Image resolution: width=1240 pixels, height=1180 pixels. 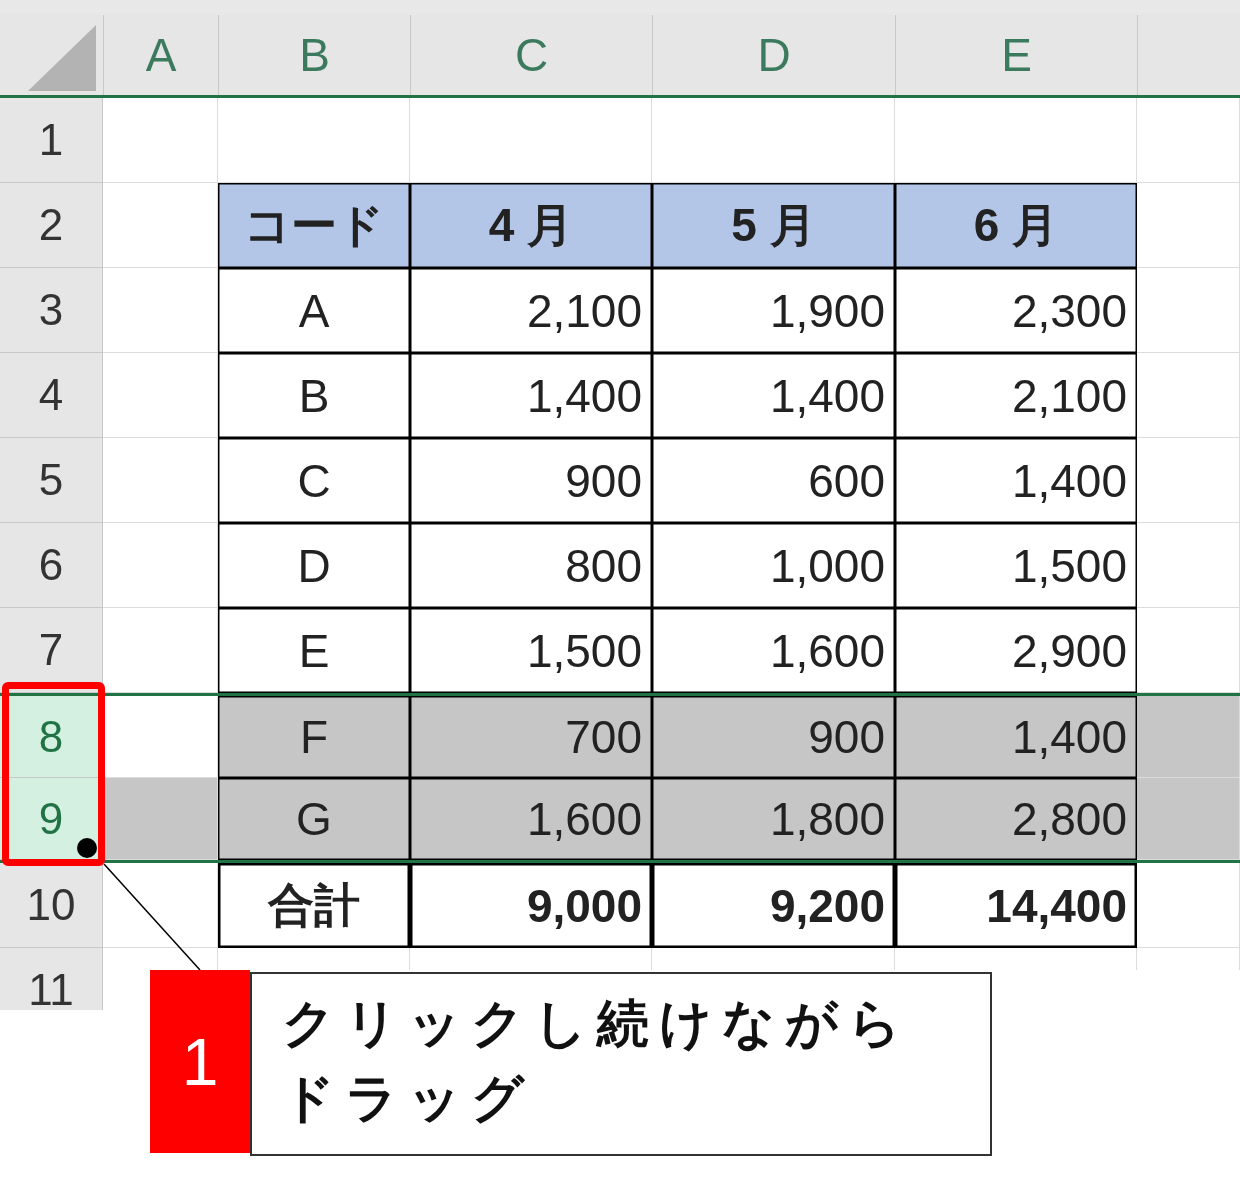 I want to click on select-all-corner, so click(x=52, y=55).